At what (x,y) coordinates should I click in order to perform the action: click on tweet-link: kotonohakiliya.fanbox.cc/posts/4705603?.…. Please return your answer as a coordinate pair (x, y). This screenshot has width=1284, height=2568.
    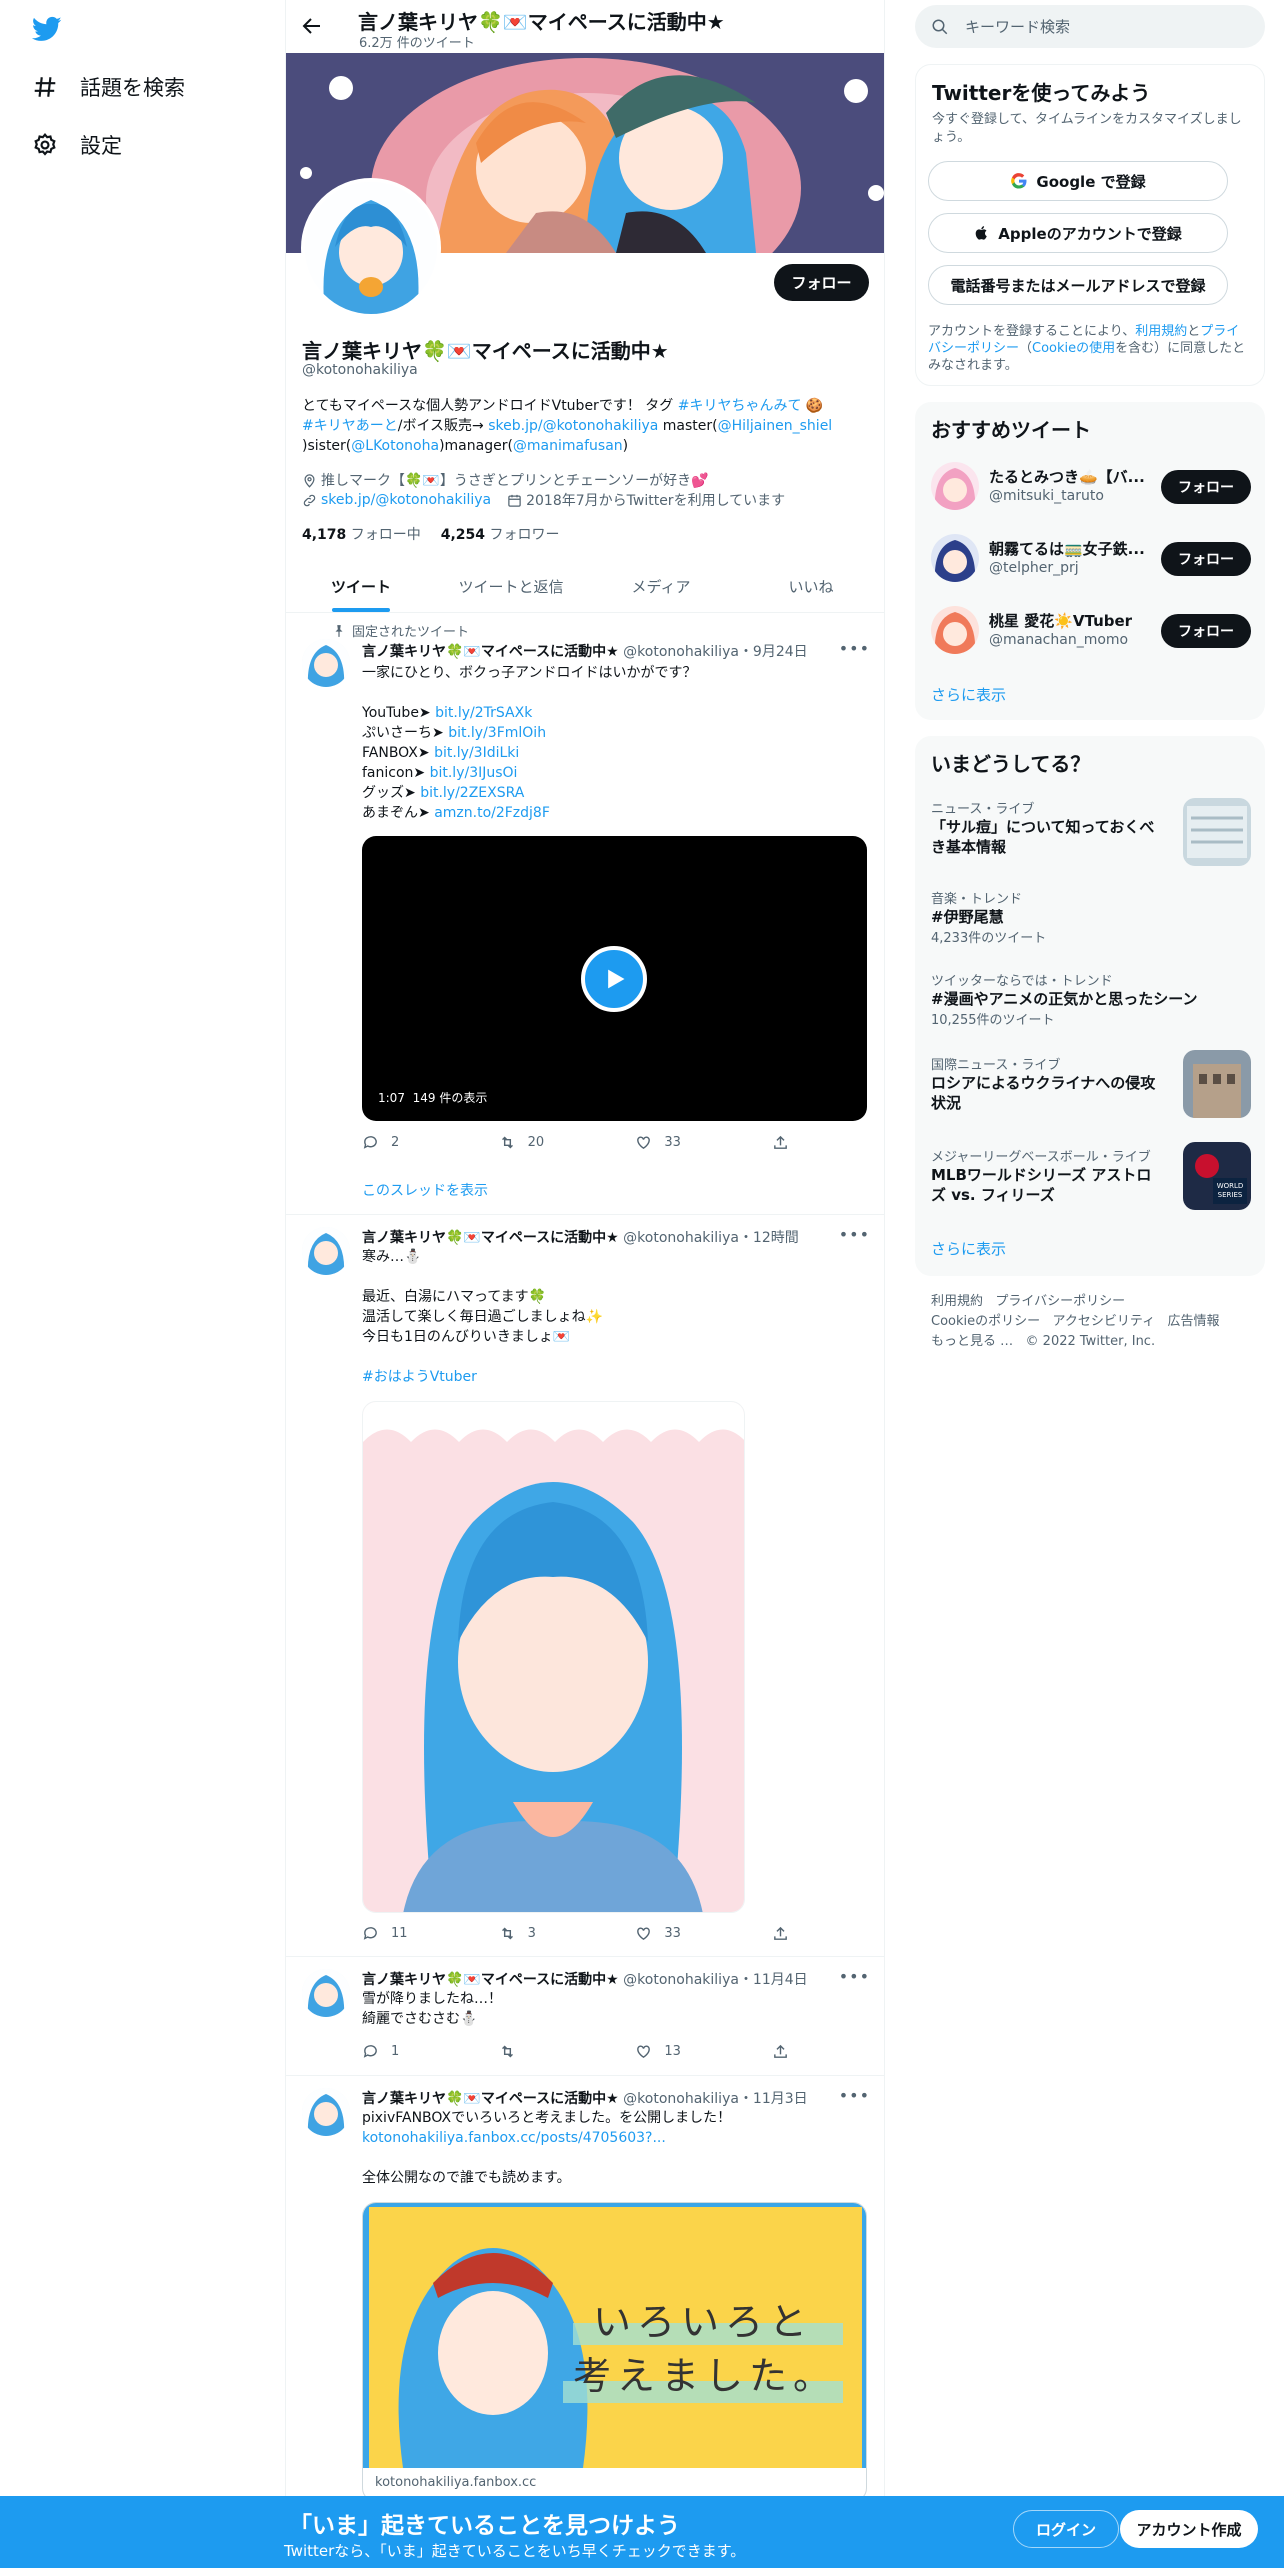
    Looking at the image, I should click on (617, 2138).